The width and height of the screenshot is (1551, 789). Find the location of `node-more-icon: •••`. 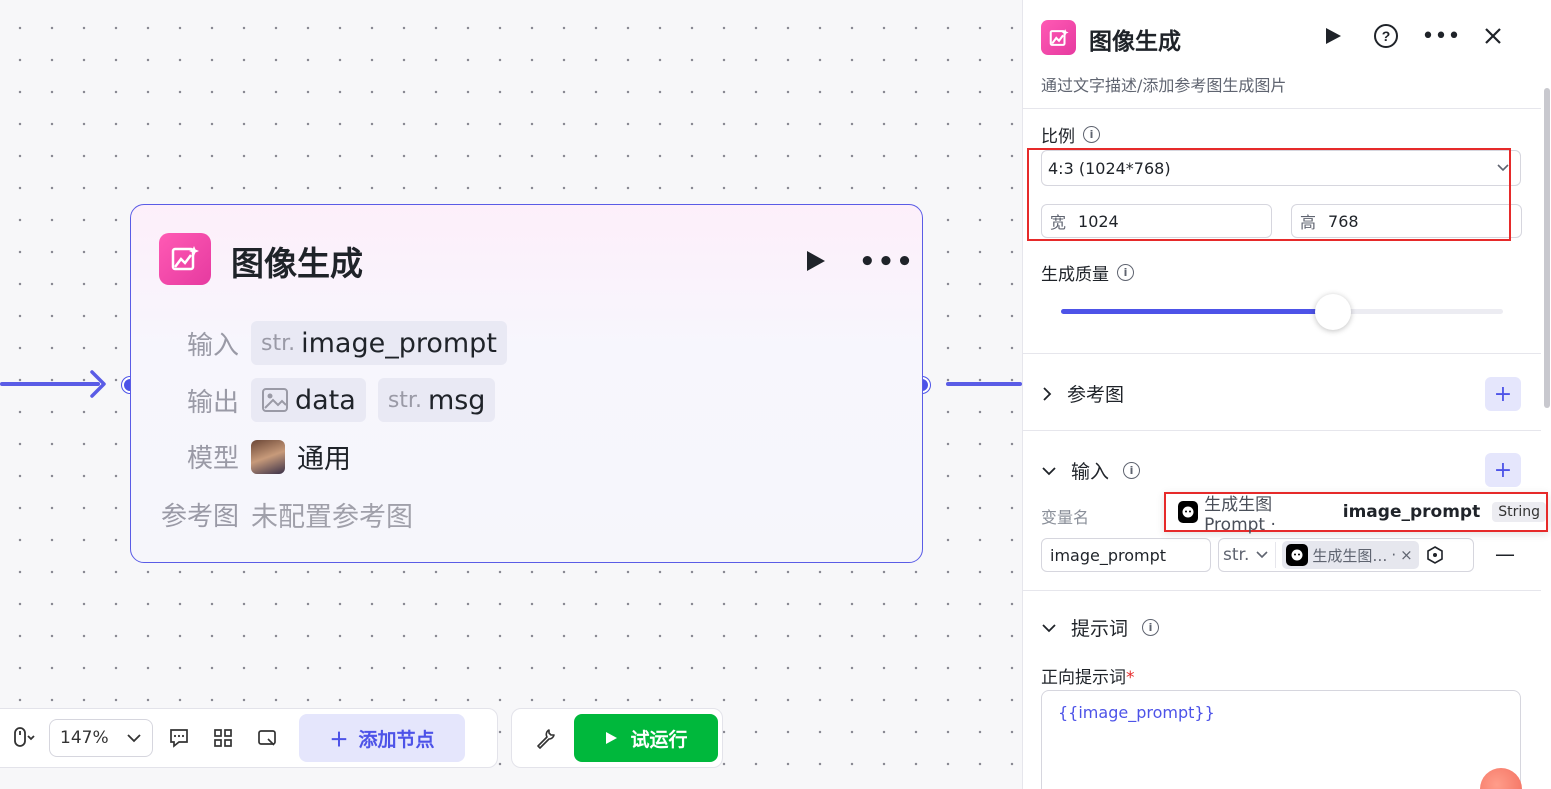

node-more-icon: ••• is located at coordinates (887, 262).